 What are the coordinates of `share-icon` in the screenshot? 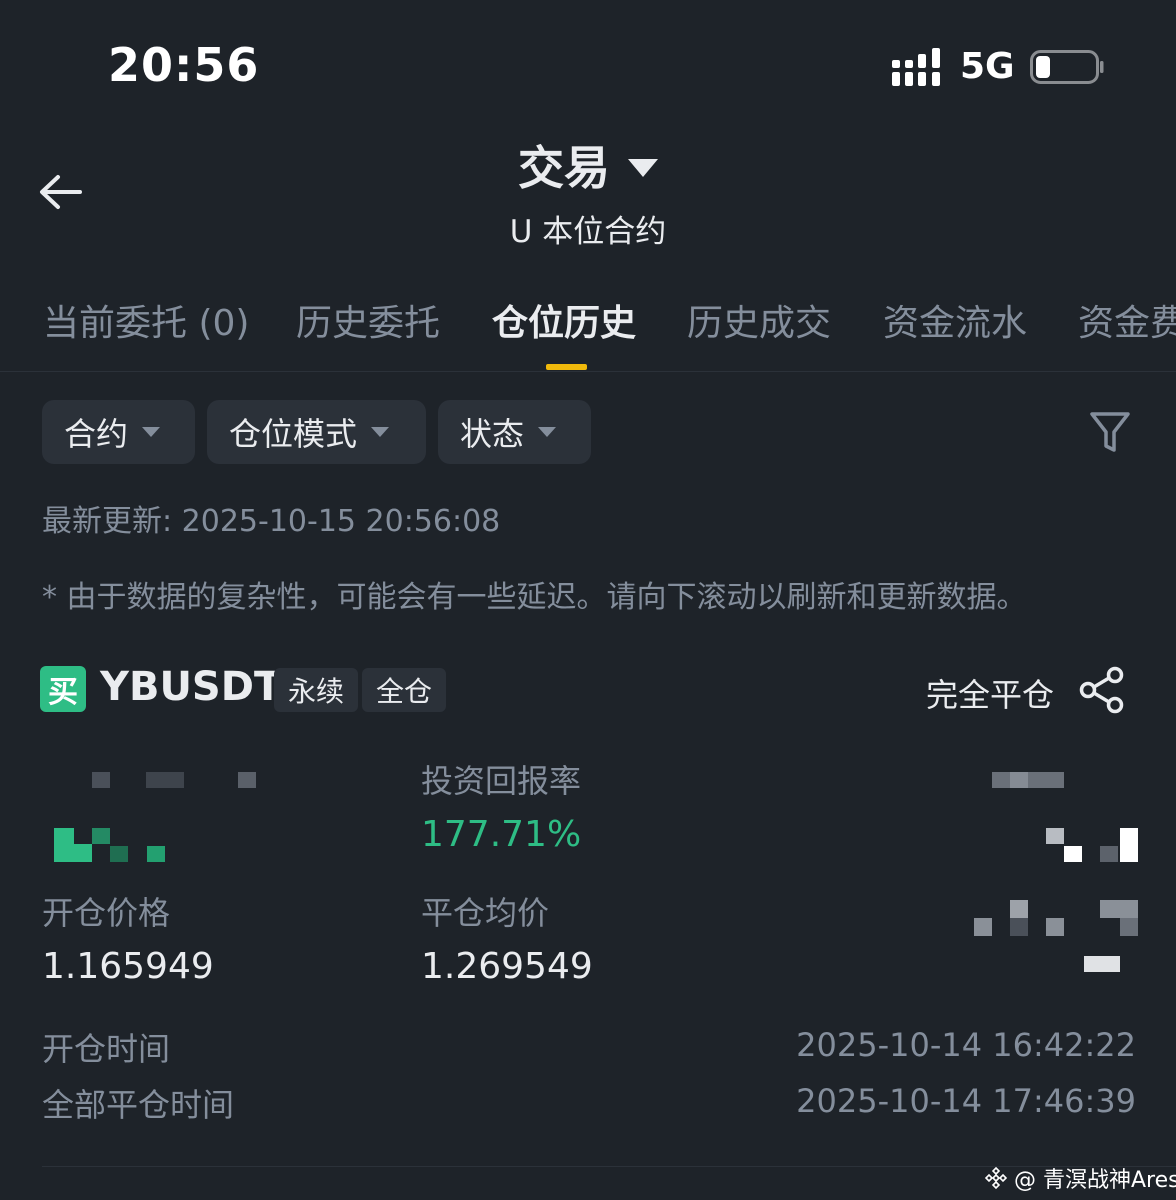 It's located at (1102, 690).